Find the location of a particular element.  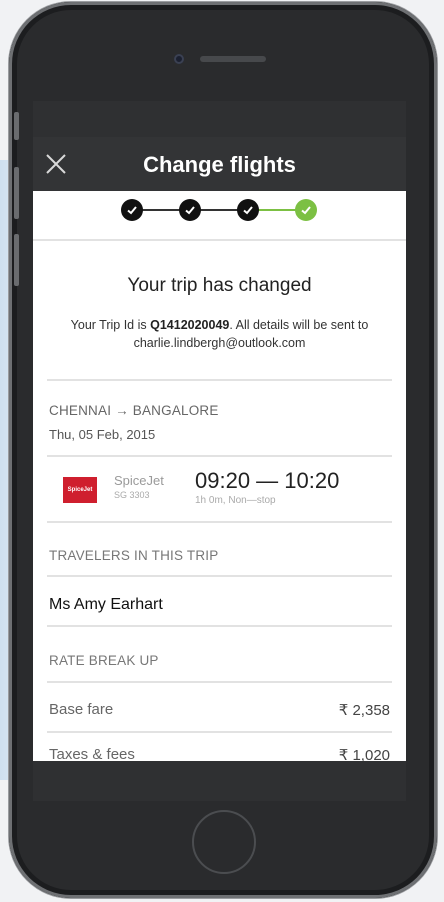

bottom-bar is located at coordinates (219, 781).